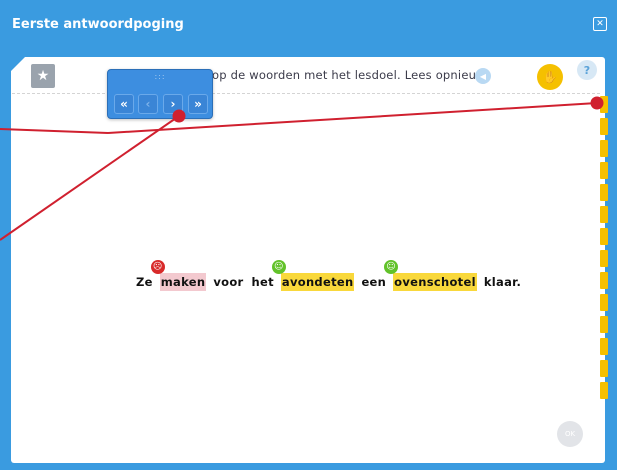  Describe the element at coordinates (308, 24) in the screenshot. I see `title-bar: Eerste antwoordpoging ✕` at that location.